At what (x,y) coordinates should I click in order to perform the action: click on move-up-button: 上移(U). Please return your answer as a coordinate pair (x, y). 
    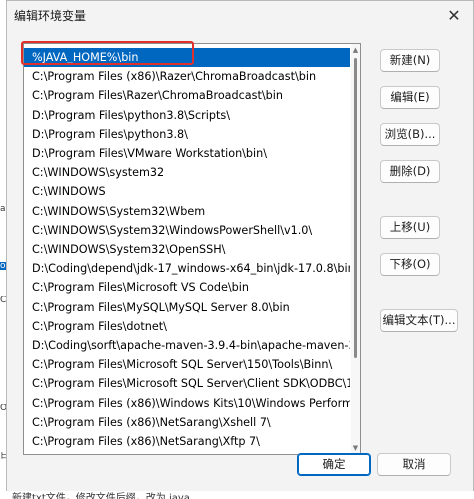
    Looking at the image, I should click on (410, 227).